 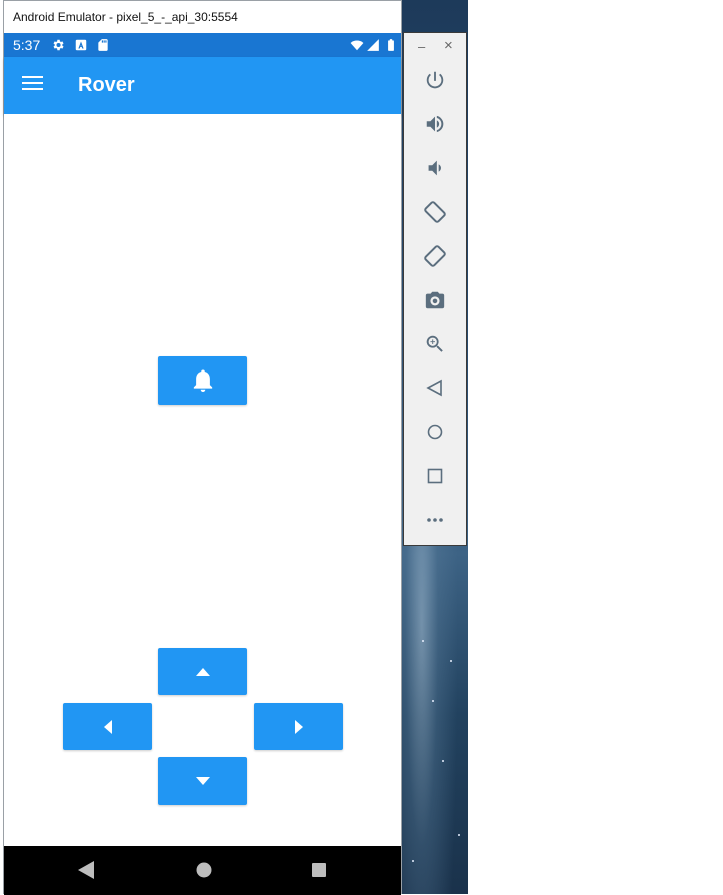 I want to click on more-button, so click(x=435, y=520).